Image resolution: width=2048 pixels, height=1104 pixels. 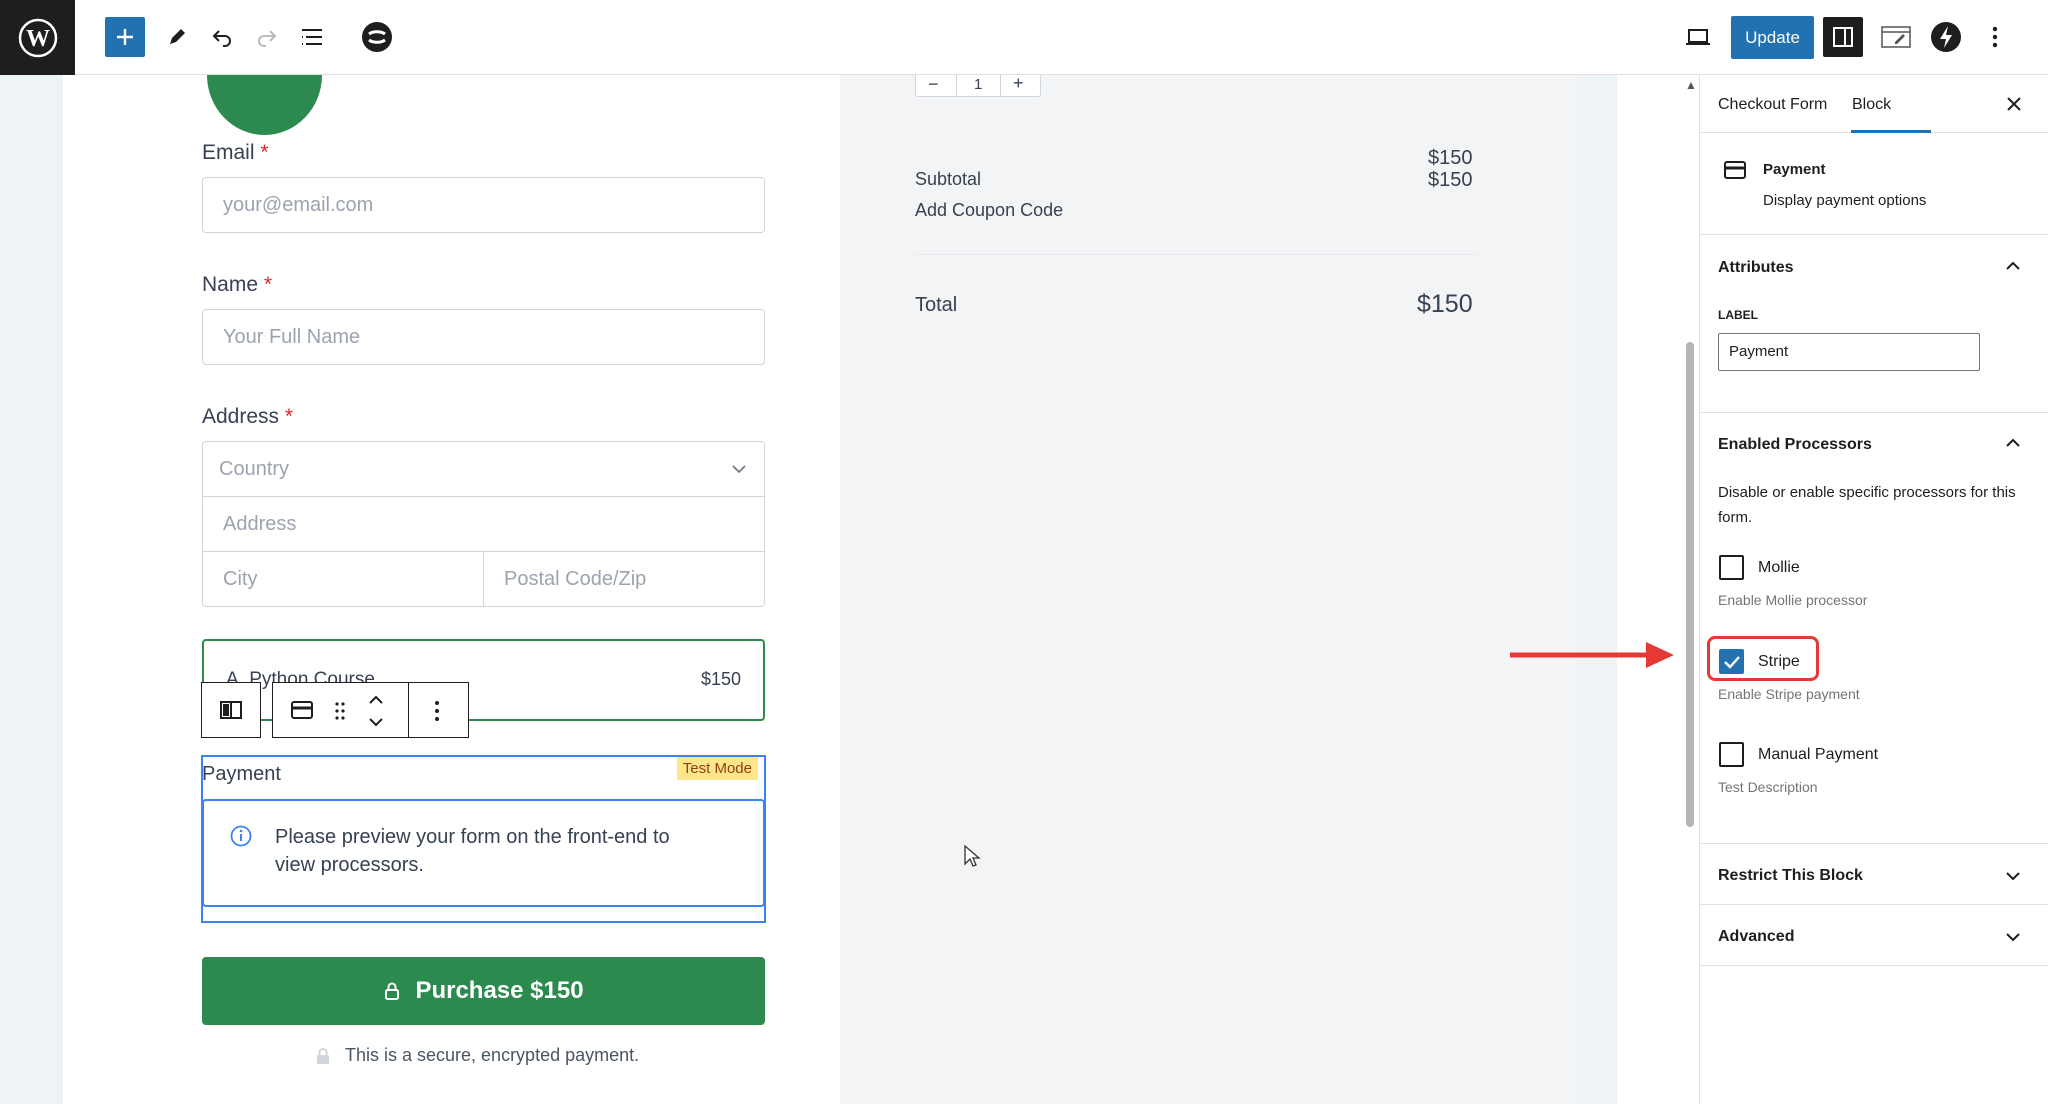 What do you see at coordinates (1794, 169) in the screenshot?
I see `block-title: Payment` at bounding box center [1794, 169].